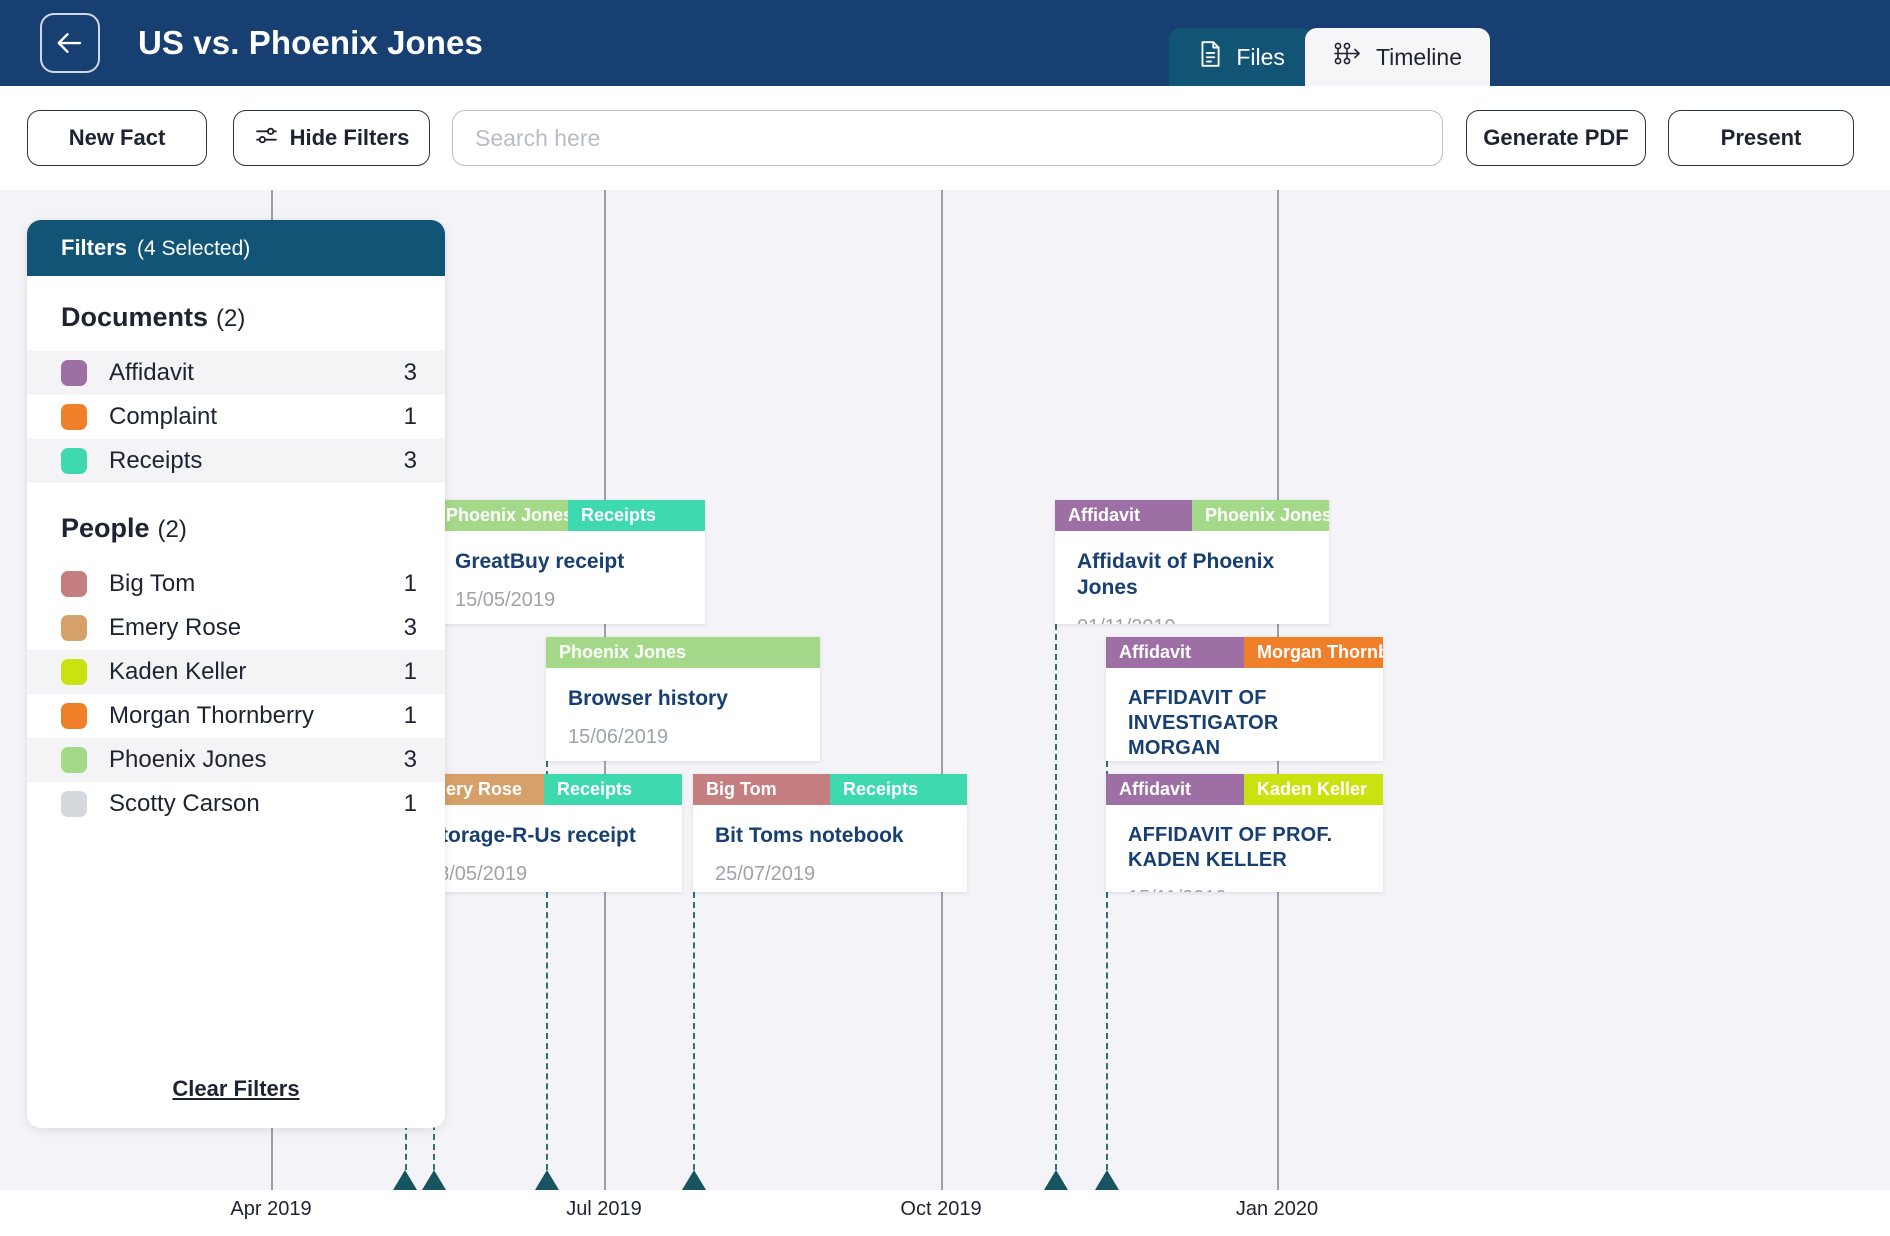 This screenshot has height=1236, width=1890. I want to click on timeline-nodes-icon, so click(1348, 57).